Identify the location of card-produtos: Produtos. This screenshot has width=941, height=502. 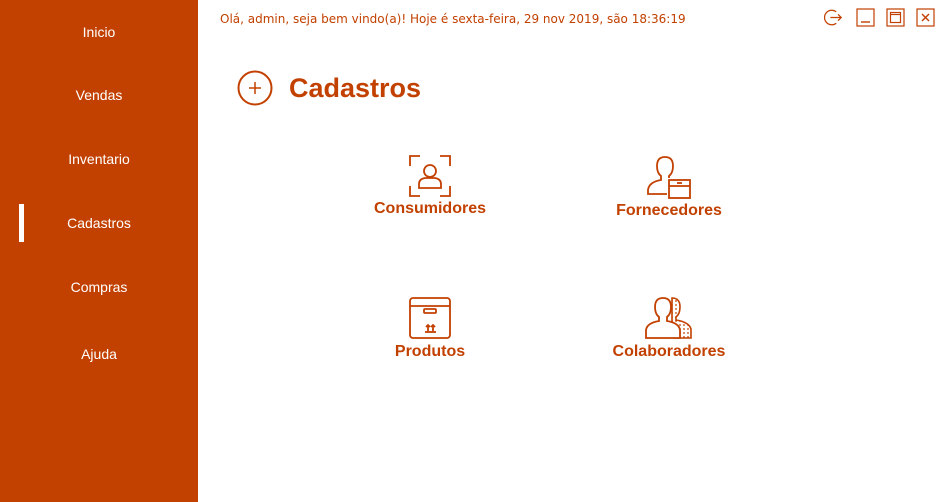
(430, 340).